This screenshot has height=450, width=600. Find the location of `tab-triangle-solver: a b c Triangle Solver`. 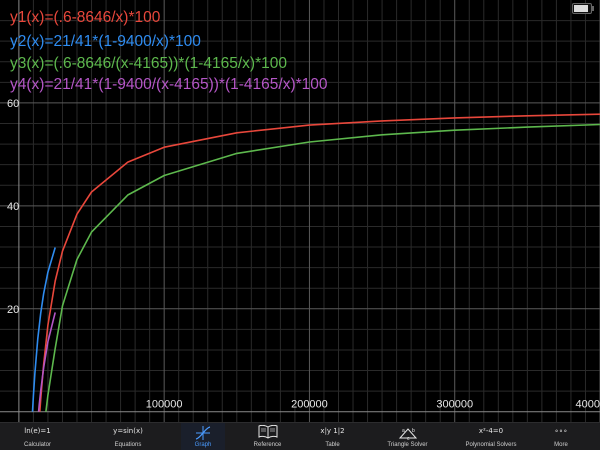

tab-triangle-solver: a b c Triangle Solver is located at coordinates (407, 436).